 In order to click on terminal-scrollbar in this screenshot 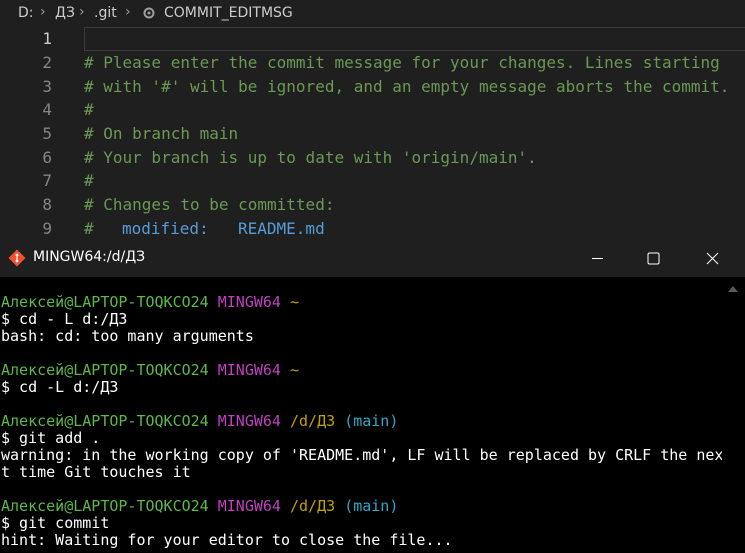, I will do `click(733, 415)`.